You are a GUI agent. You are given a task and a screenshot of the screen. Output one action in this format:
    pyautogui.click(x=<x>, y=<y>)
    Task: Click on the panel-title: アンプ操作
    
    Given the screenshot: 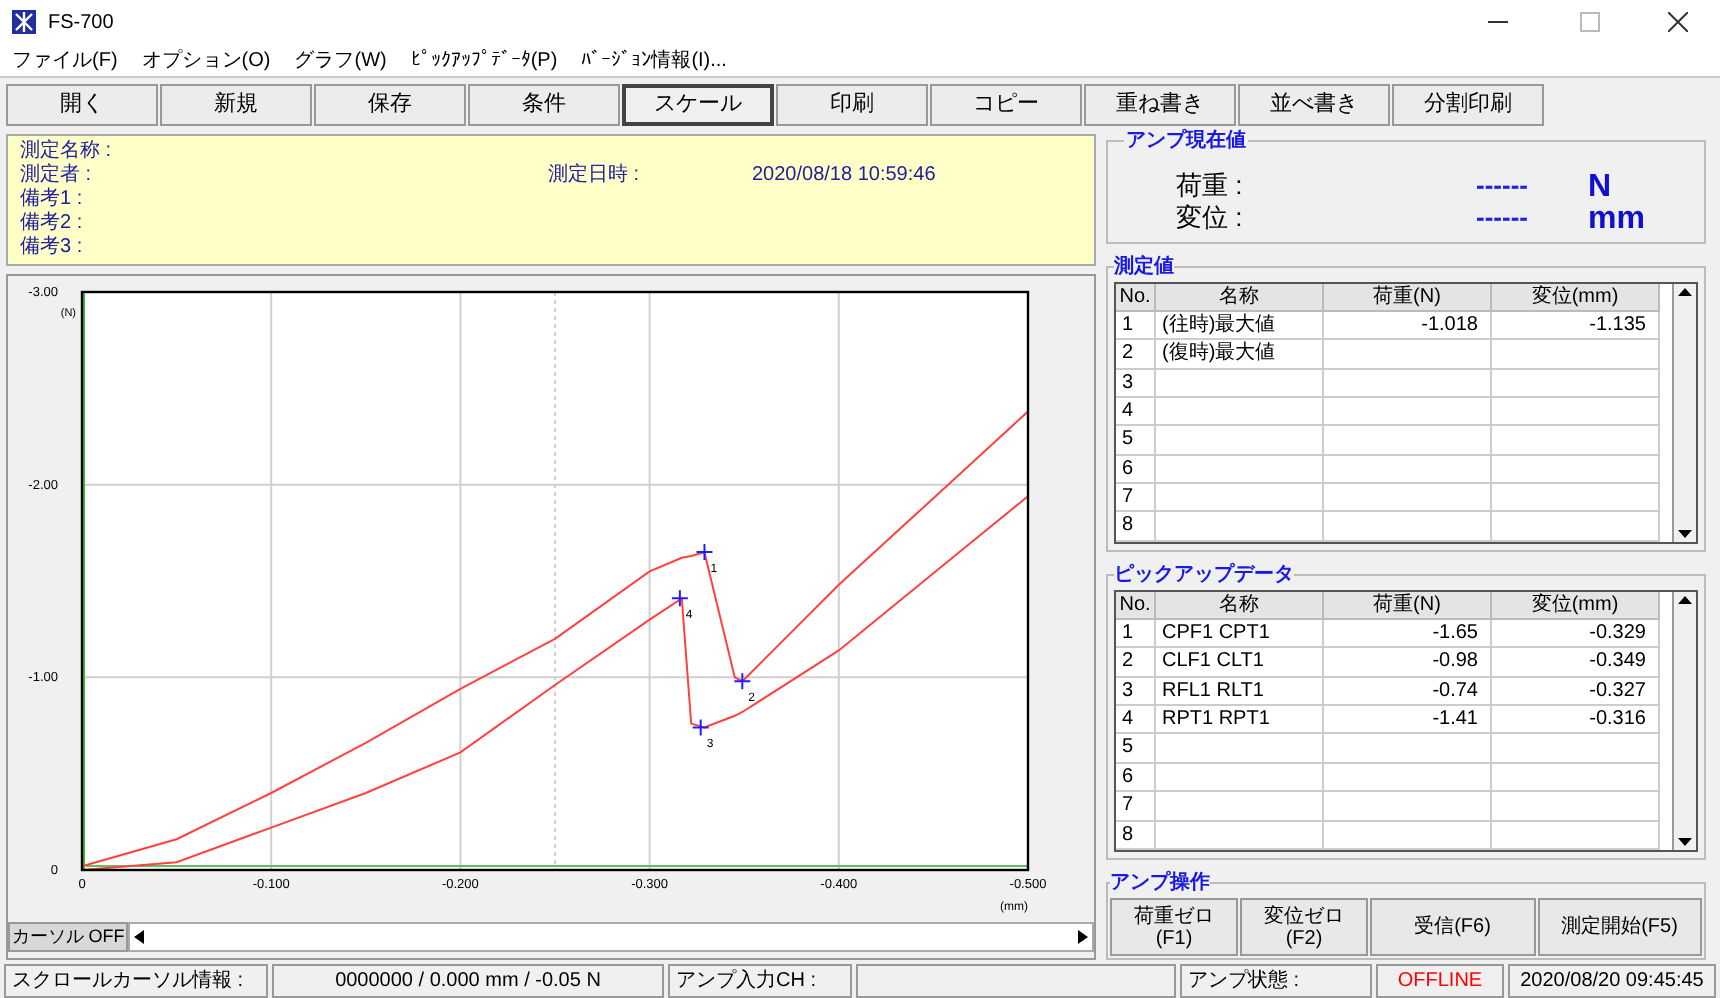 What is the action you would take?
    pyautogui.click(x=1160, y=883)
    